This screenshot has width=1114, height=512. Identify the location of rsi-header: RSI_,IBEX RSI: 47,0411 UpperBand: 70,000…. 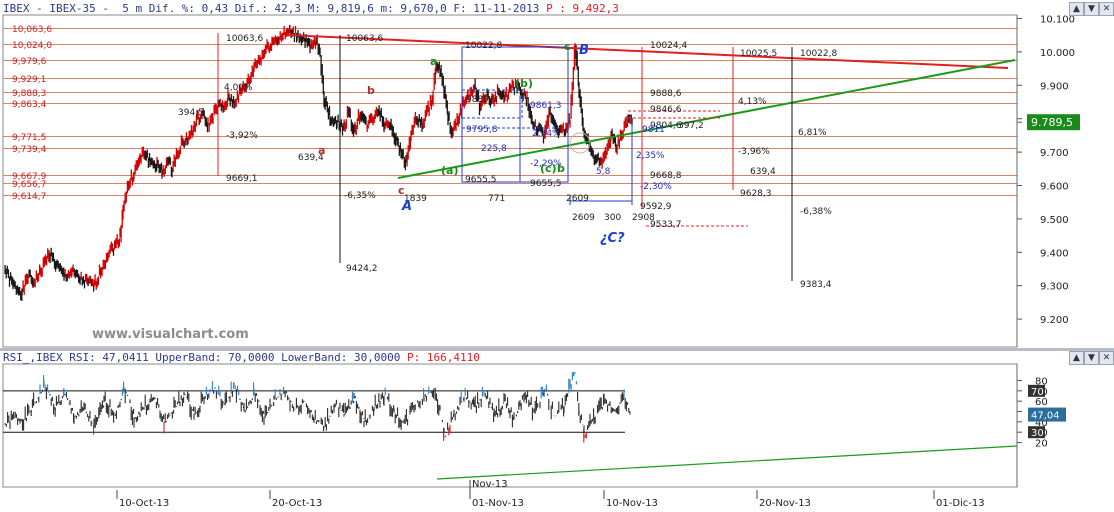
(241, 357).